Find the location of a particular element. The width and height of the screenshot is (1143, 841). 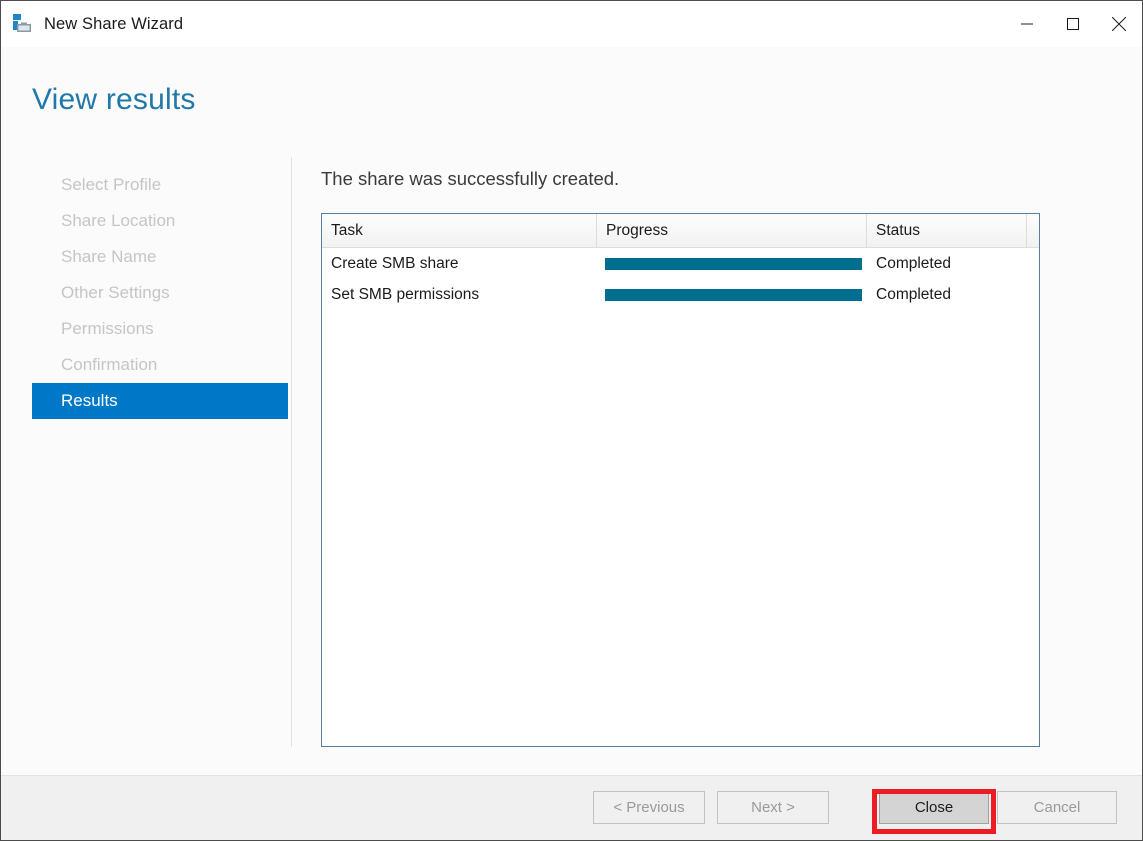

next-button: Next > is located at coordinates (773, 807).